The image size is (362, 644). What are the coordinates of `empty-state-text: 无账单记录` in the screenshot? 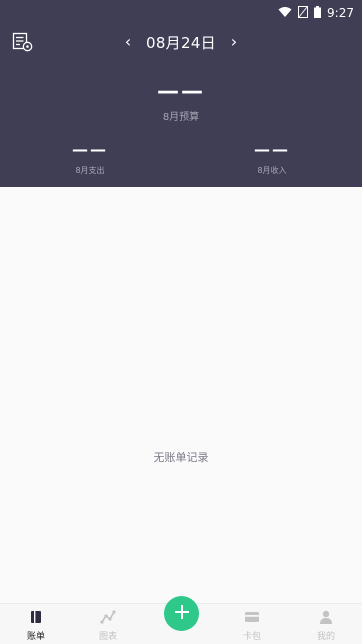 It's located at (181, 457).